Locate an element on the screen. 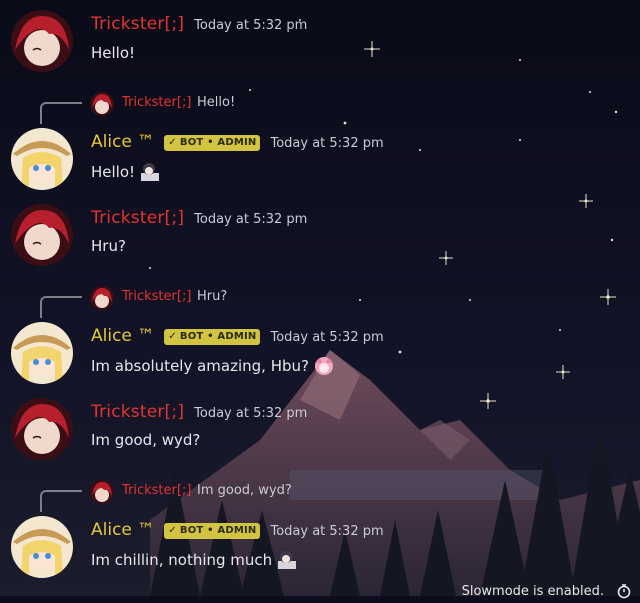  message-text: Hru? is located at coordinates (108, 246).